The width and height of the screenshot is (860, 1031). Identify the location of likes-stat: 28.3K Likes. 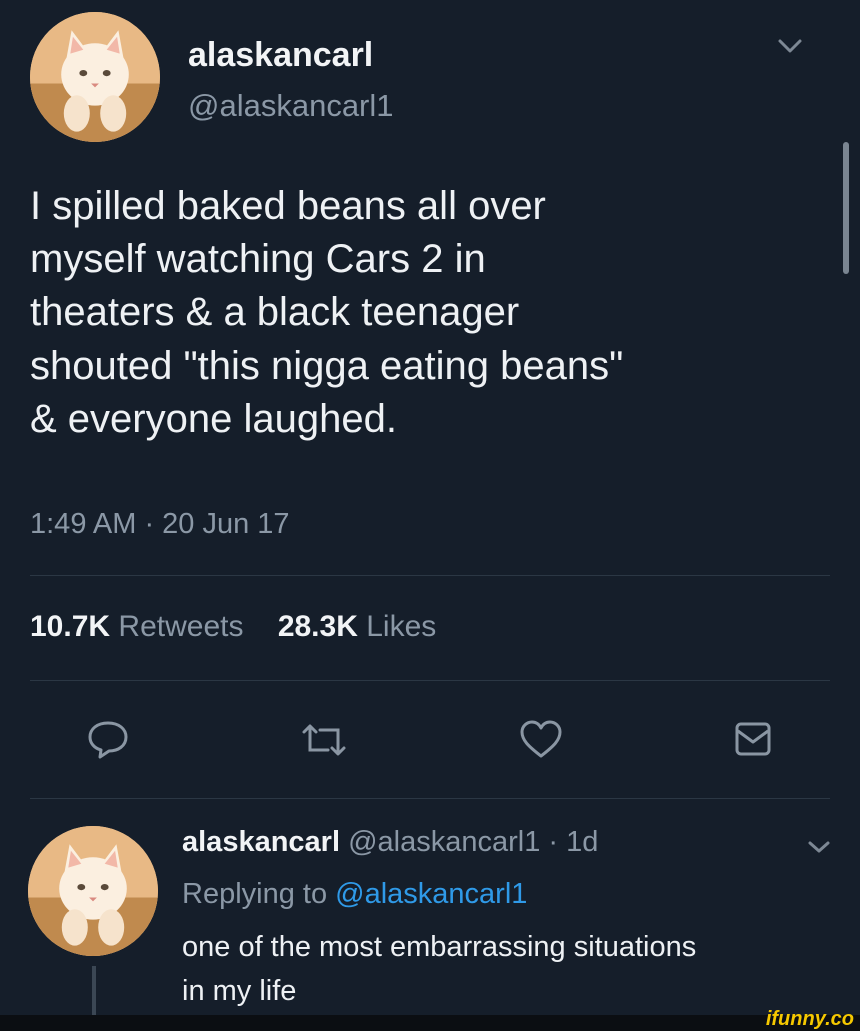
(357, 626).